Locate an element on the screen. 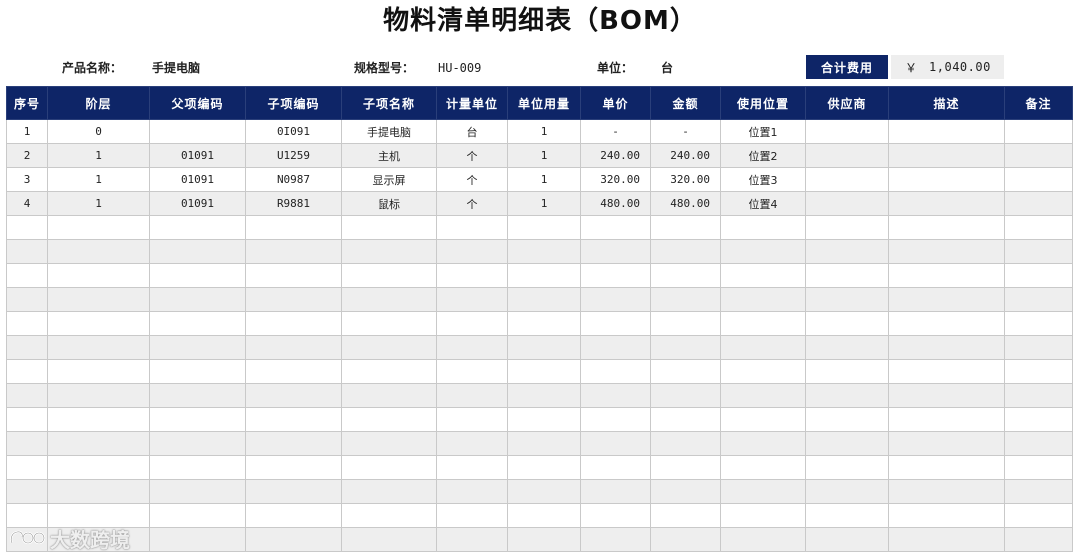  cell-seq: 4 is located at coordinates (27, 203).